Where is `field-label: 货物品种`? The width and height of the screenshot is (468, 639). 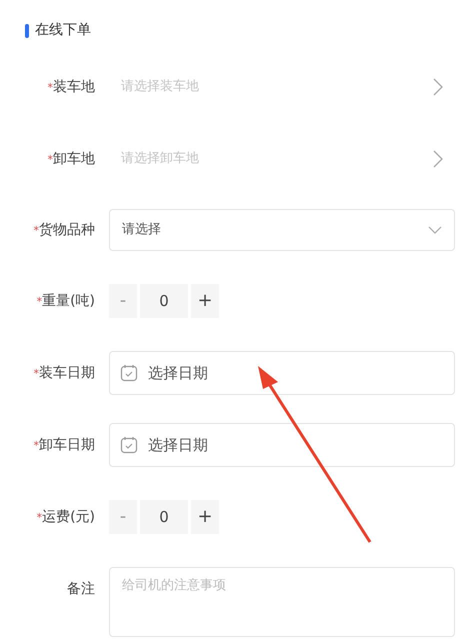 field-label: 货物品种 is located at coordinates (67, 230).